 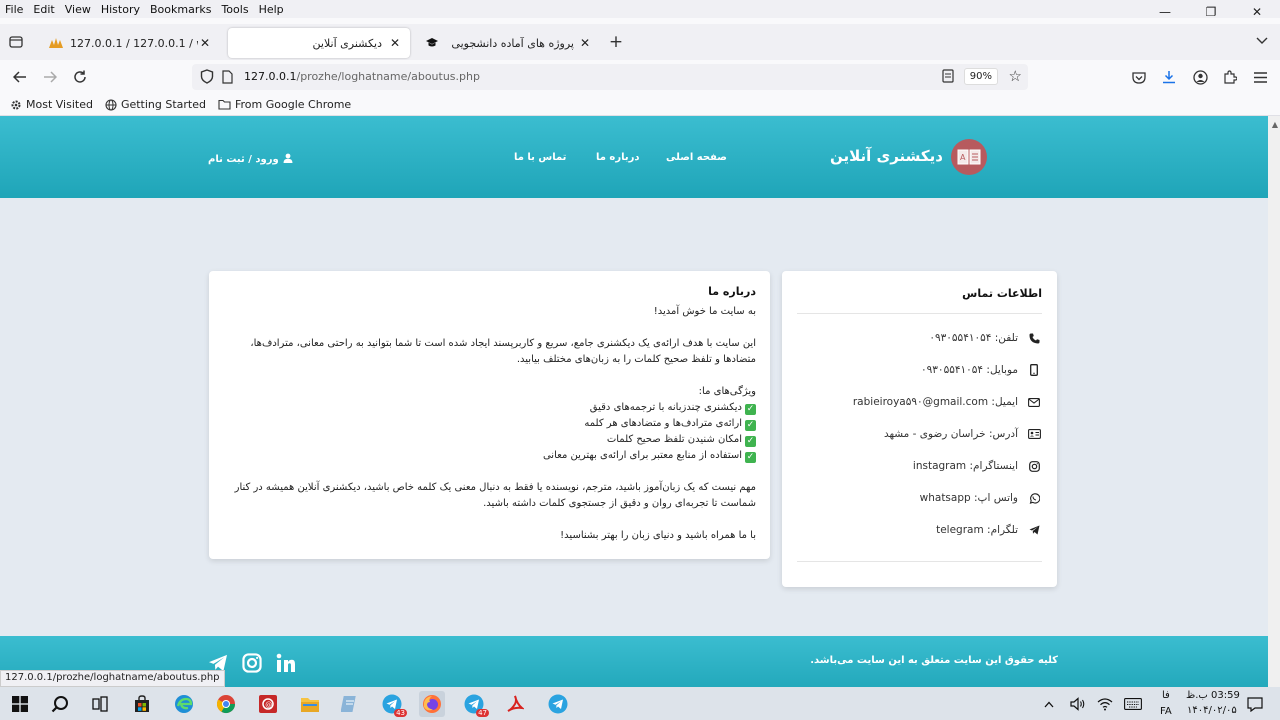 What do you see at coordinates (286, 663) in the screenshot?
I see `linkedin-icon` at bounding box center [286, 663].